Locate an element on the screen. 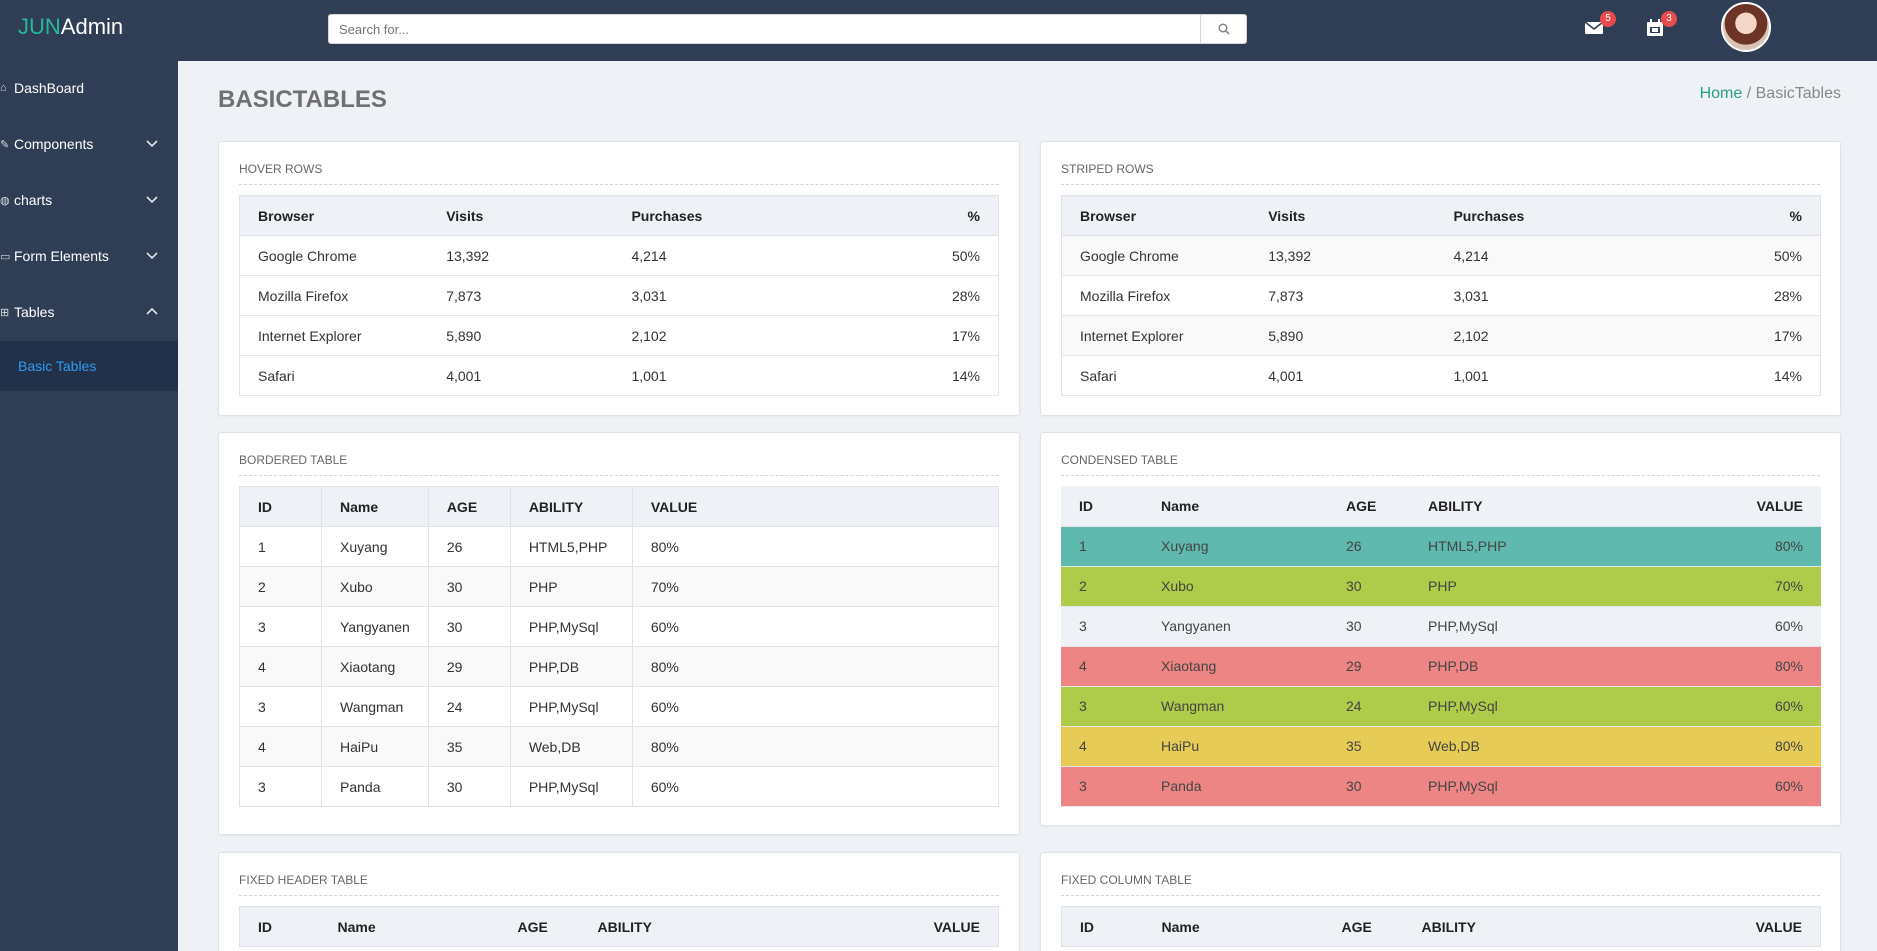 The width and height of the screenshot is (1877, 951). table-cell: PHP,DB is located at coordinates (571, 666).